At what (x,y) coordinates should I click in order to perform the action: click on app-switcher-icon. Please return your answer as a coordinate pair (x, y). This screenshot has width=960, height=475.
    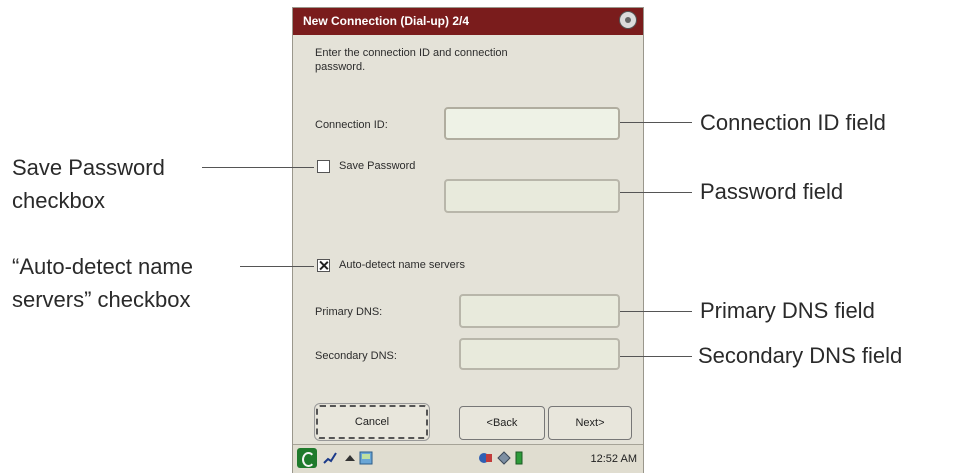
    Looking at the image, I should click on (366, 458).